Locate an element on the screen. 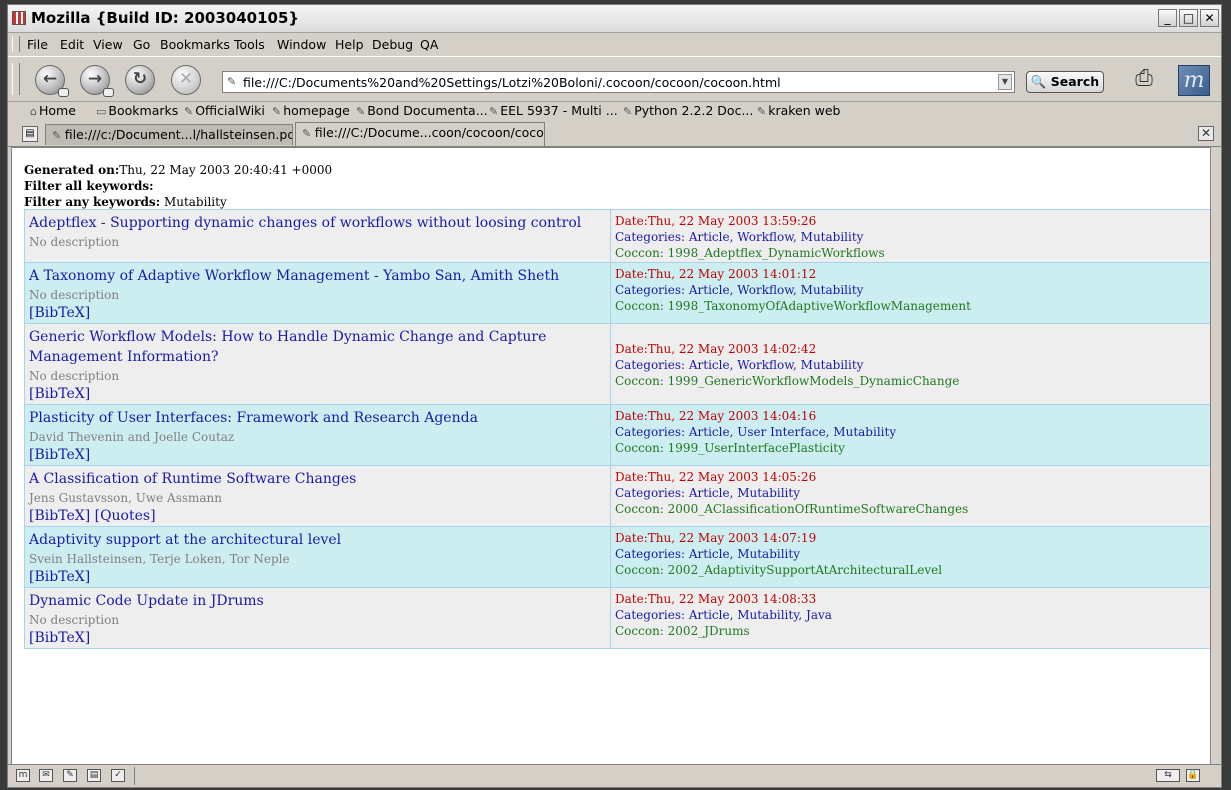  menu-tools: Tools is located at coordinates (249, 44).